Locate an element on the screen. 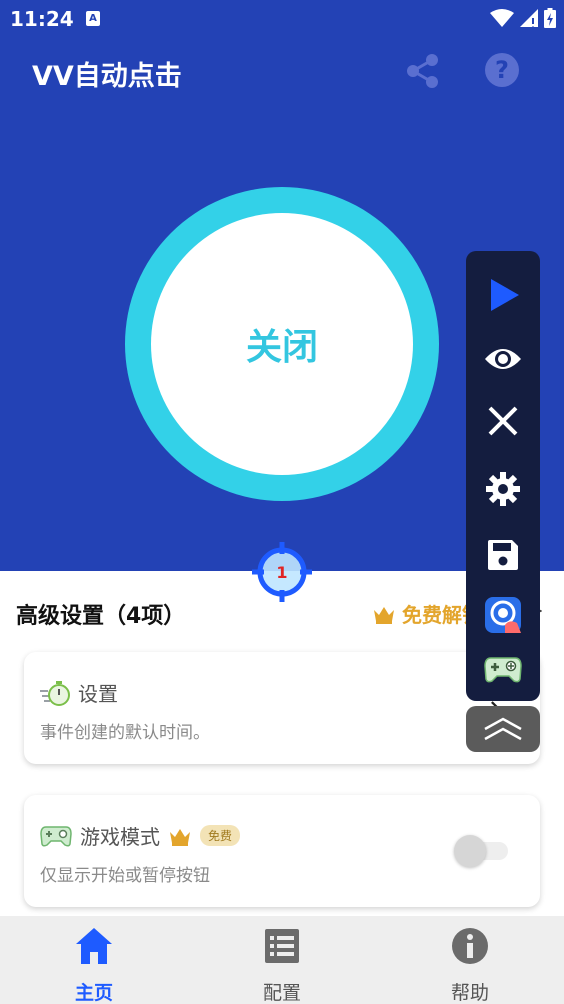 The image size is (564, 1004). app-title: VV自动点击 is located at coordinates (107, 76).